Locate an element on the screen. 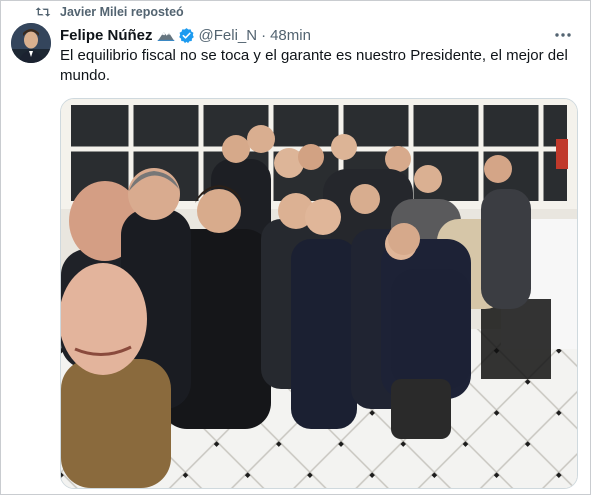 Image resolution: width=591 pixels, height=495 pixels. verified-badge-icon is located at coordinates (186, 35).